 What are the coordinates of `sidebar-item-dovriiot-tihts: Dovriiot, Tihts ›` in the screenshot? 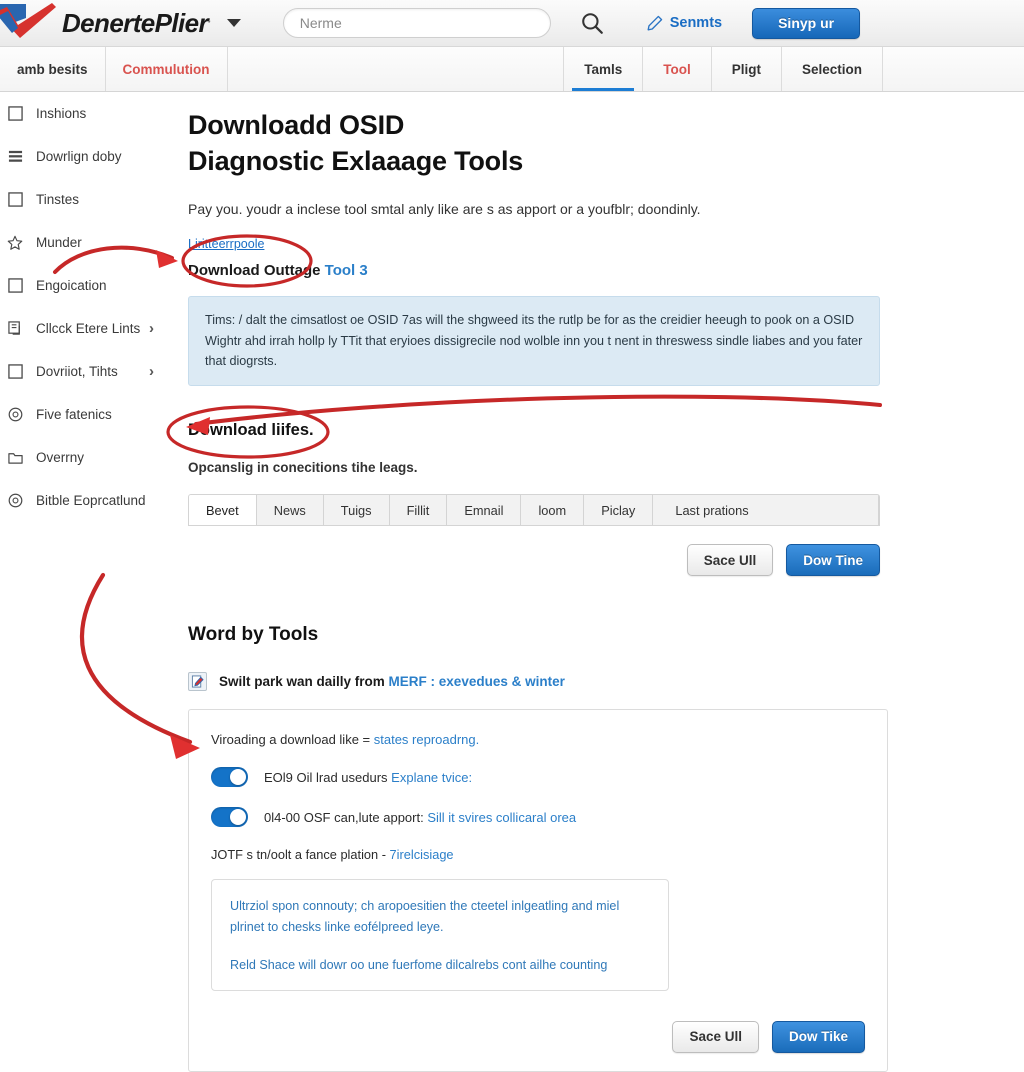 It's located at (94, 371).